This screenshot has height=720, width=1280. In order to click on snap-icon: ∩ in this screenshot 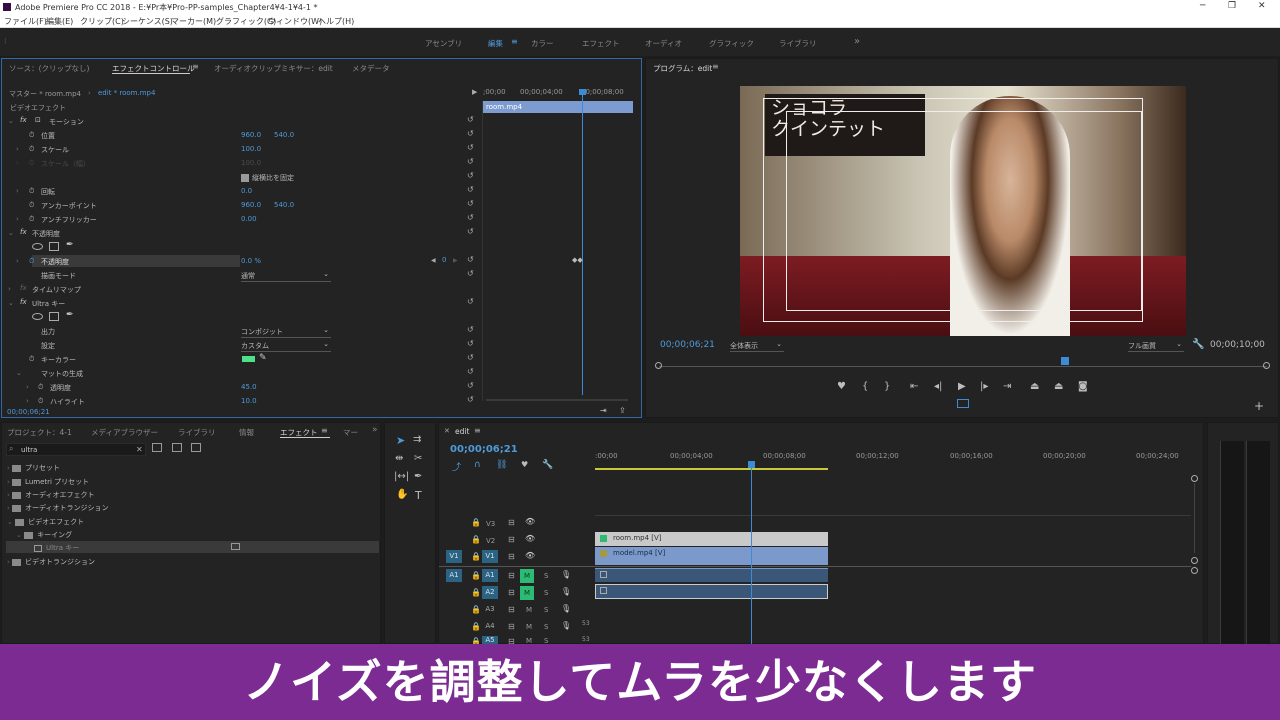, I will do `click(477, 465)`.